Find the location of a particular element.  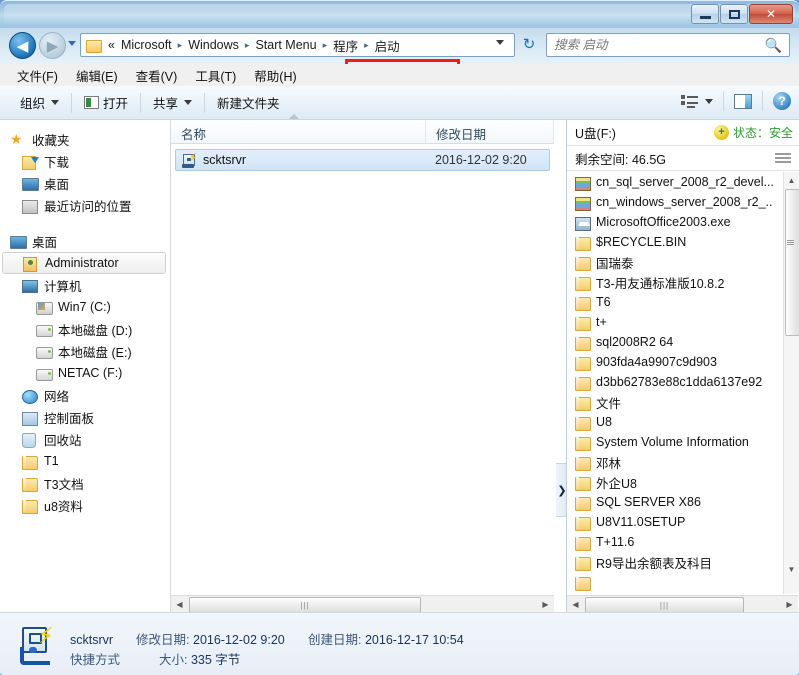

list-item: U8V11.0SETUP is located at coordinates (682, 522).